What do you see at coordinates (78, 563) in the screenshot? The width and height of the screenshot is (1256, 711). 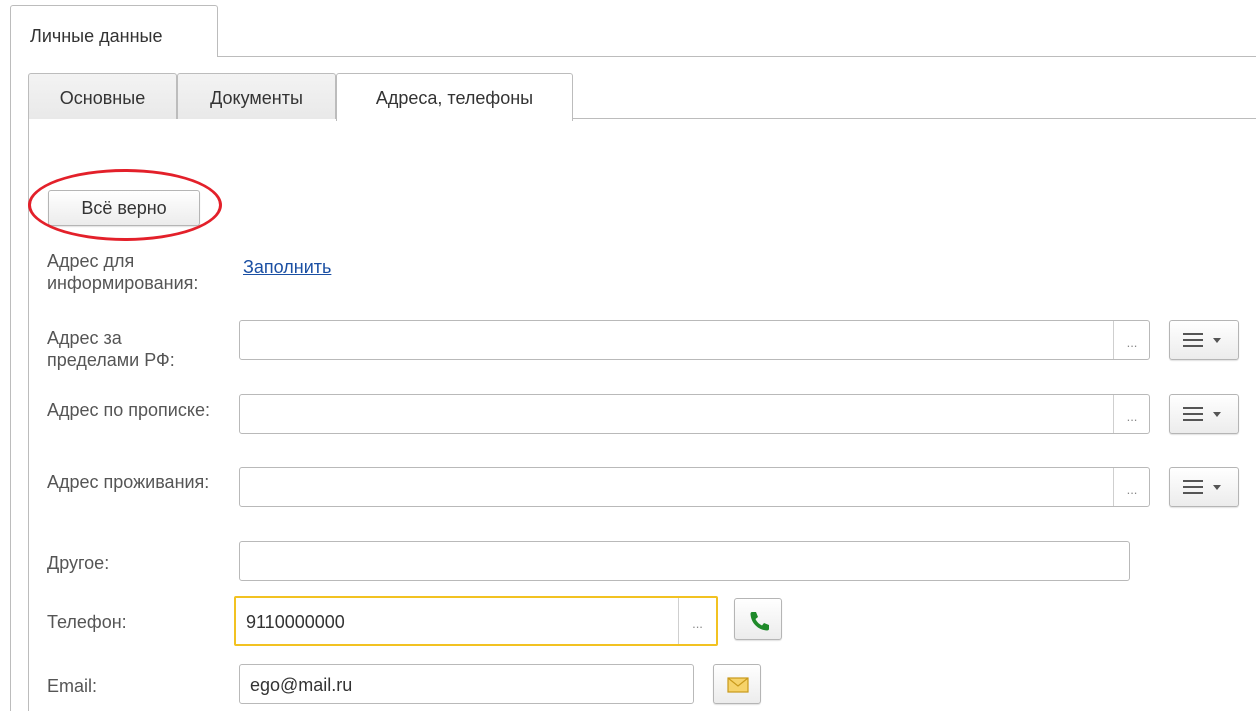 I see `other-label: Другое:` at bounding box center [78, 563].